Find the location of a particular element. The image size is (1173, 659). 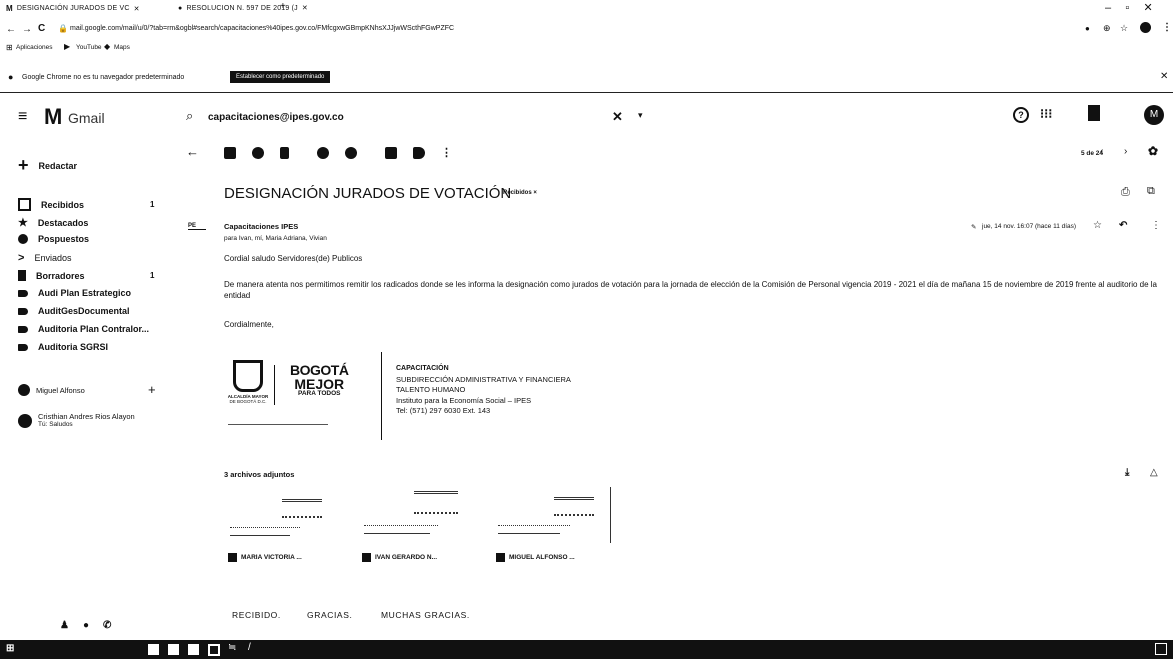

archive-icon is located at coordinates (230, 152).